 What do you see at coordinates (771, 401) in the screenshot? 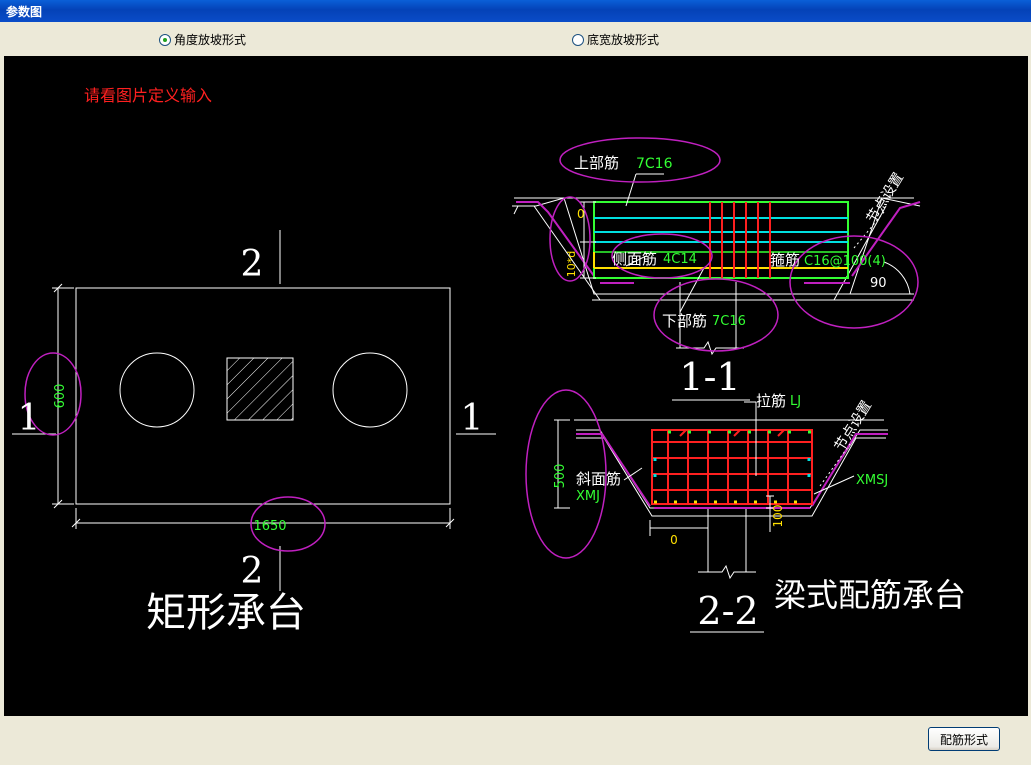
I see `tie-label: 拉筋` at bounding box center [771, 401].